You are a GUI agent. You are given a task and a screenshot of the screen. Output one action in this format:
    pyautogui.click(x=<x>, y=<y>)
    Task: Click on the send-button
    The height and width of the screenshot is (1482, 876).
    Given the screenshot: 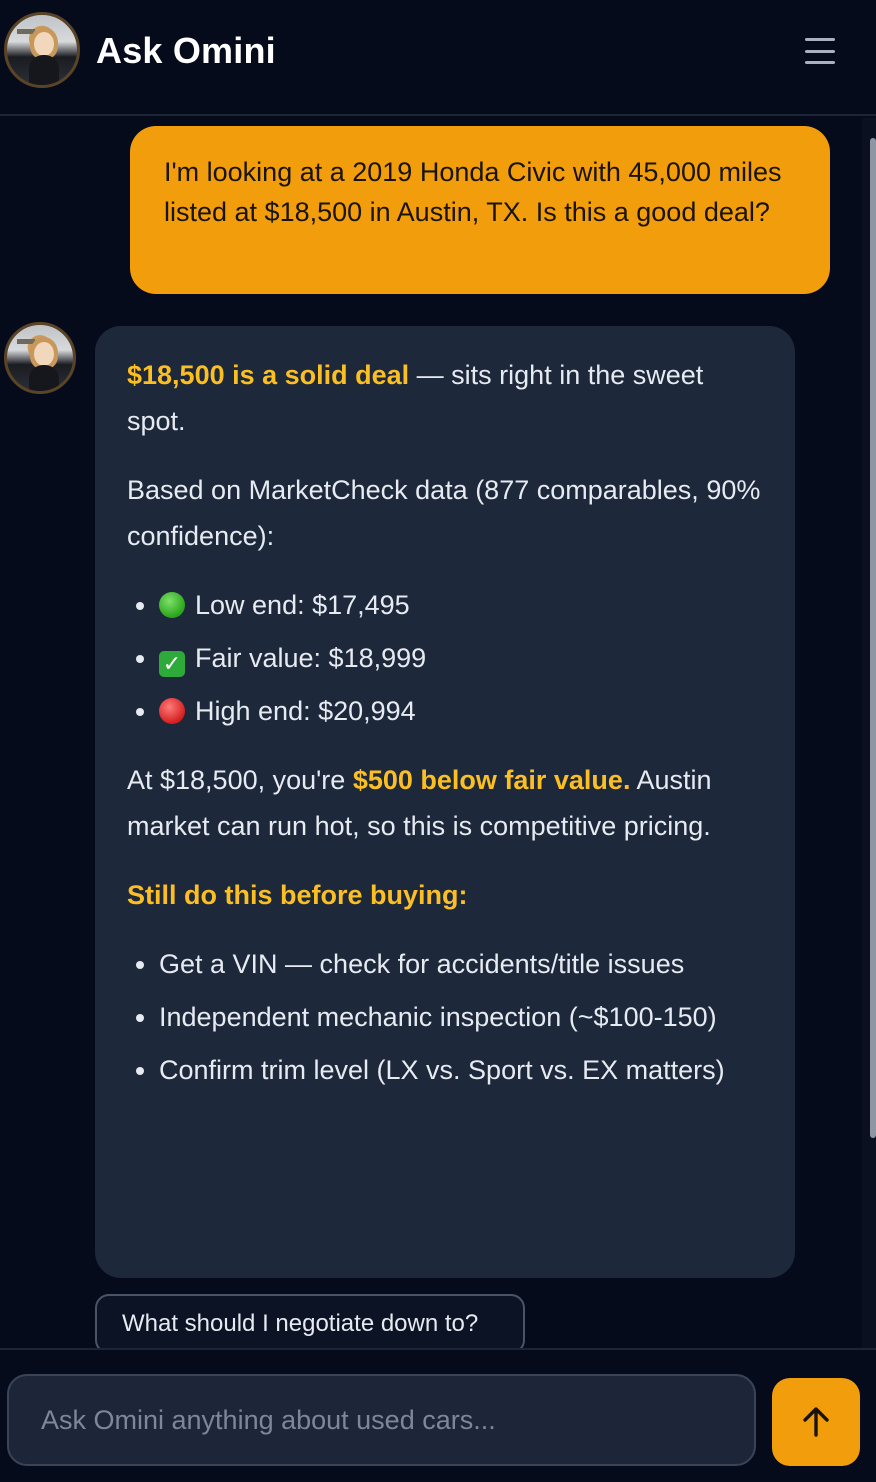 What is the action you would take?
    pyautogui.click(x=816, y=1422)
    